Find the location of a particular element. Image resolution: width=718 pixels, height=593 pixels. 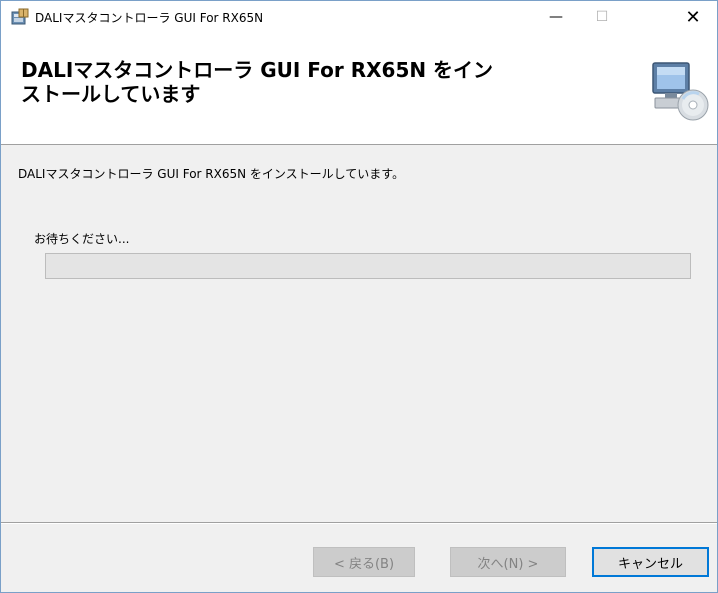

window-title: DALIマスタコントローラ GUI For RX65N is located at coordinates (149, 18).